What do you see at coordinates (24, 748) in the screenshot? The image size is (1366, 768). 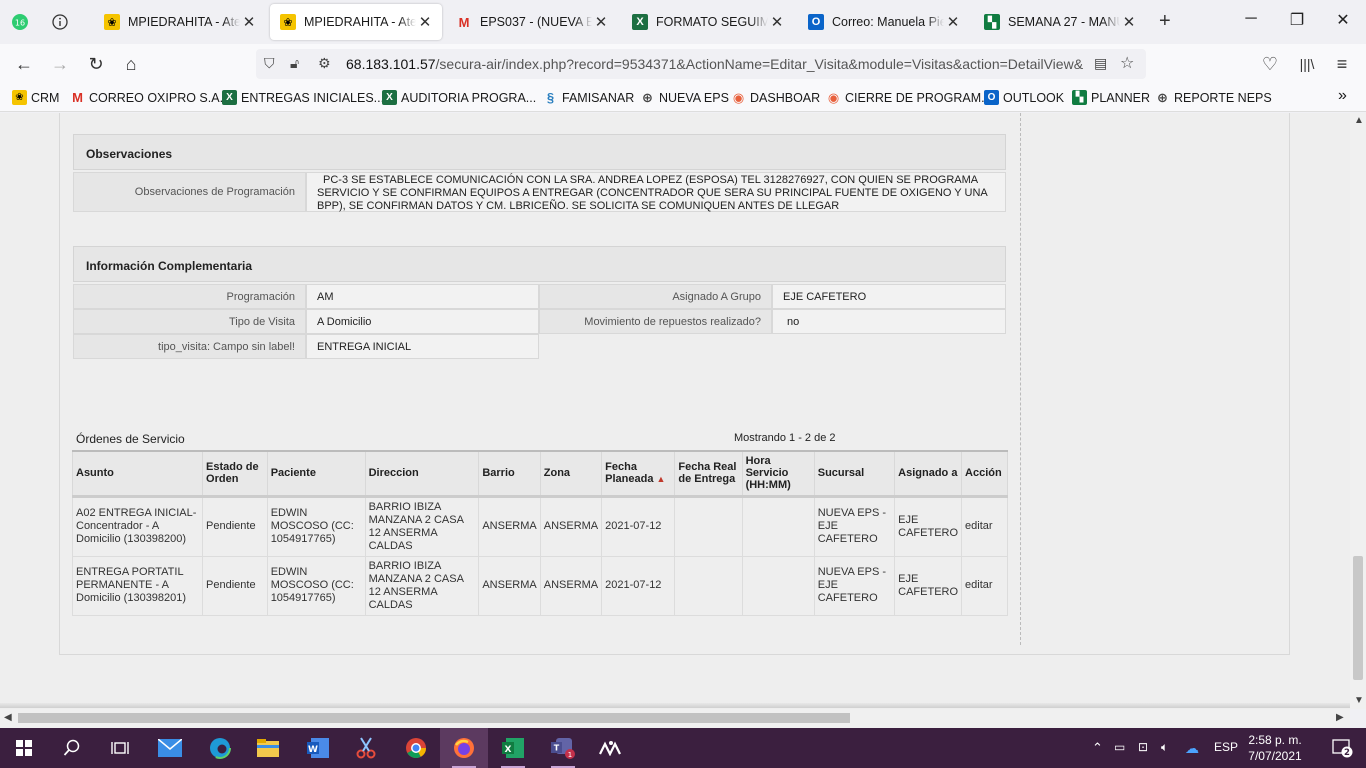 I see `start-button` at bounding box center [24, 748].